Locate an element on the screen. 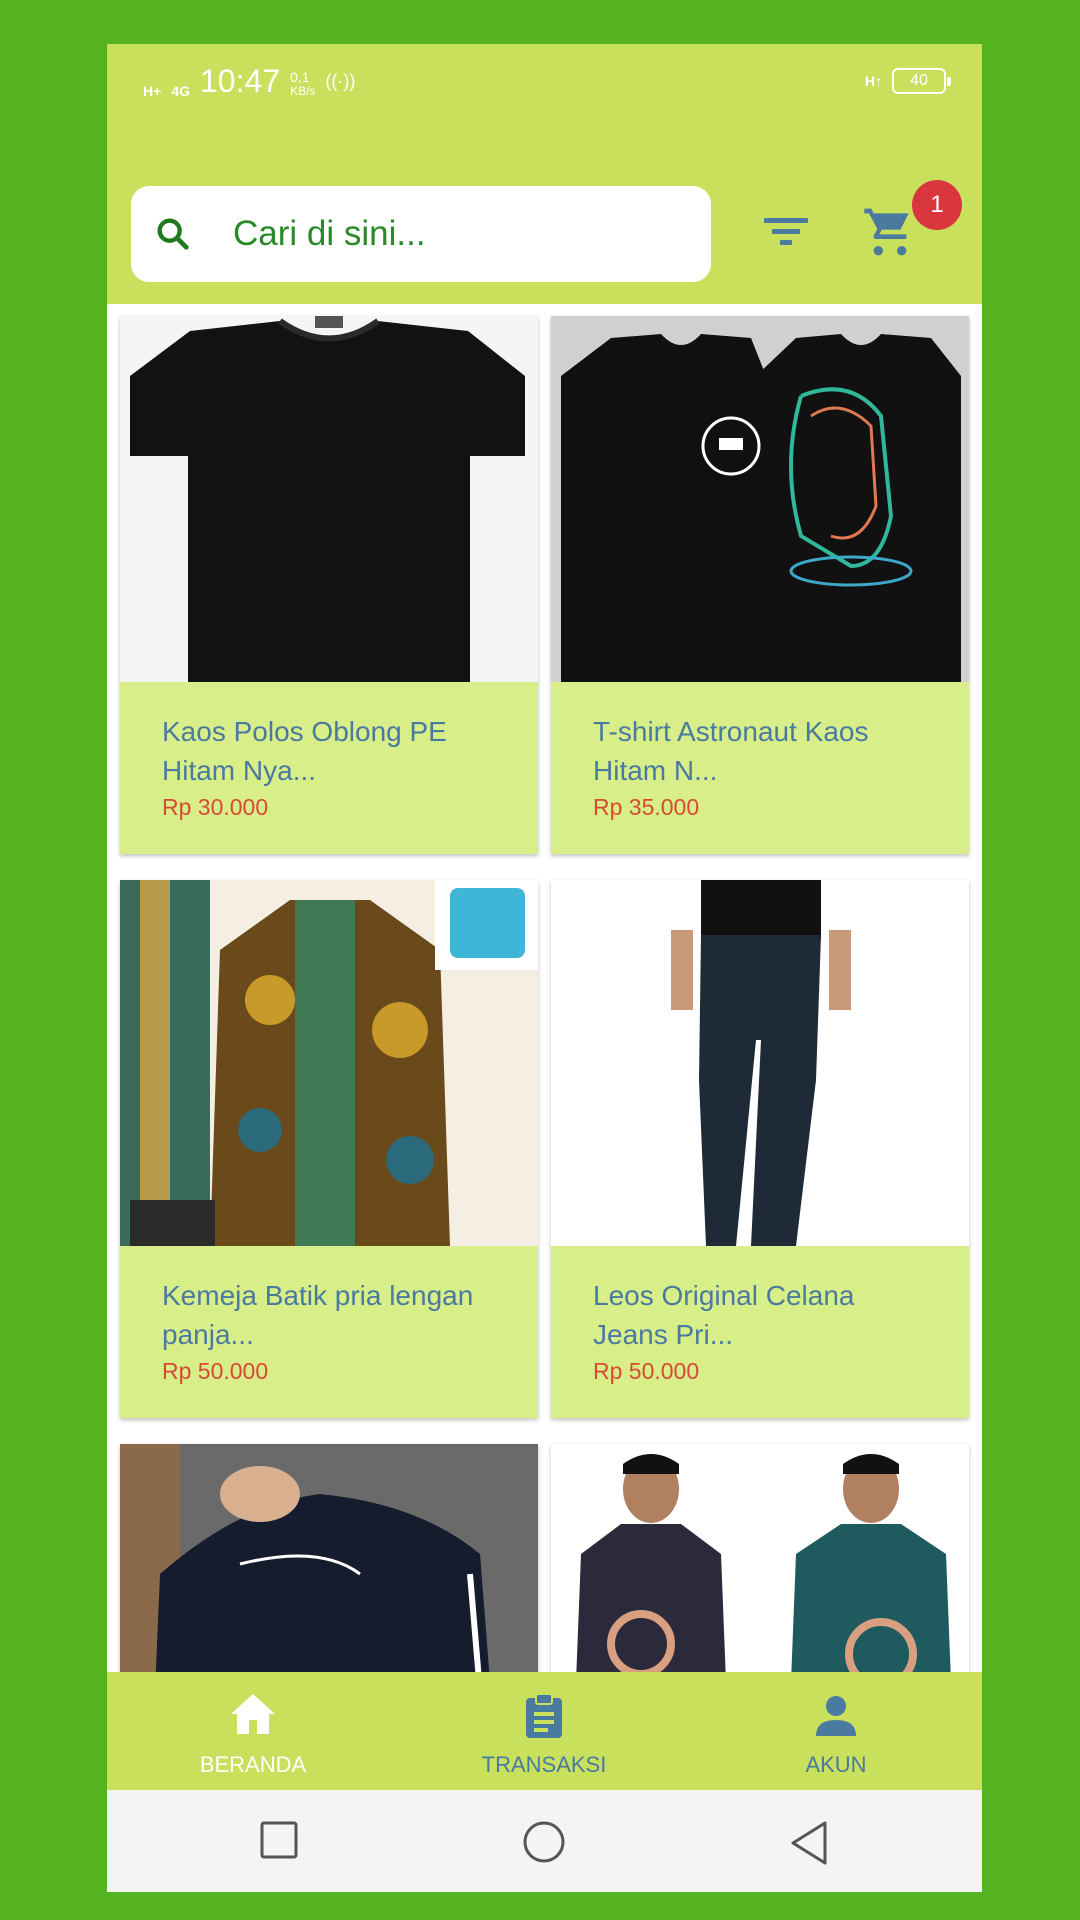 This screenshot has width=1080, height=1920. signal-indicator-1: H+ is located at coordinates (152, 91).